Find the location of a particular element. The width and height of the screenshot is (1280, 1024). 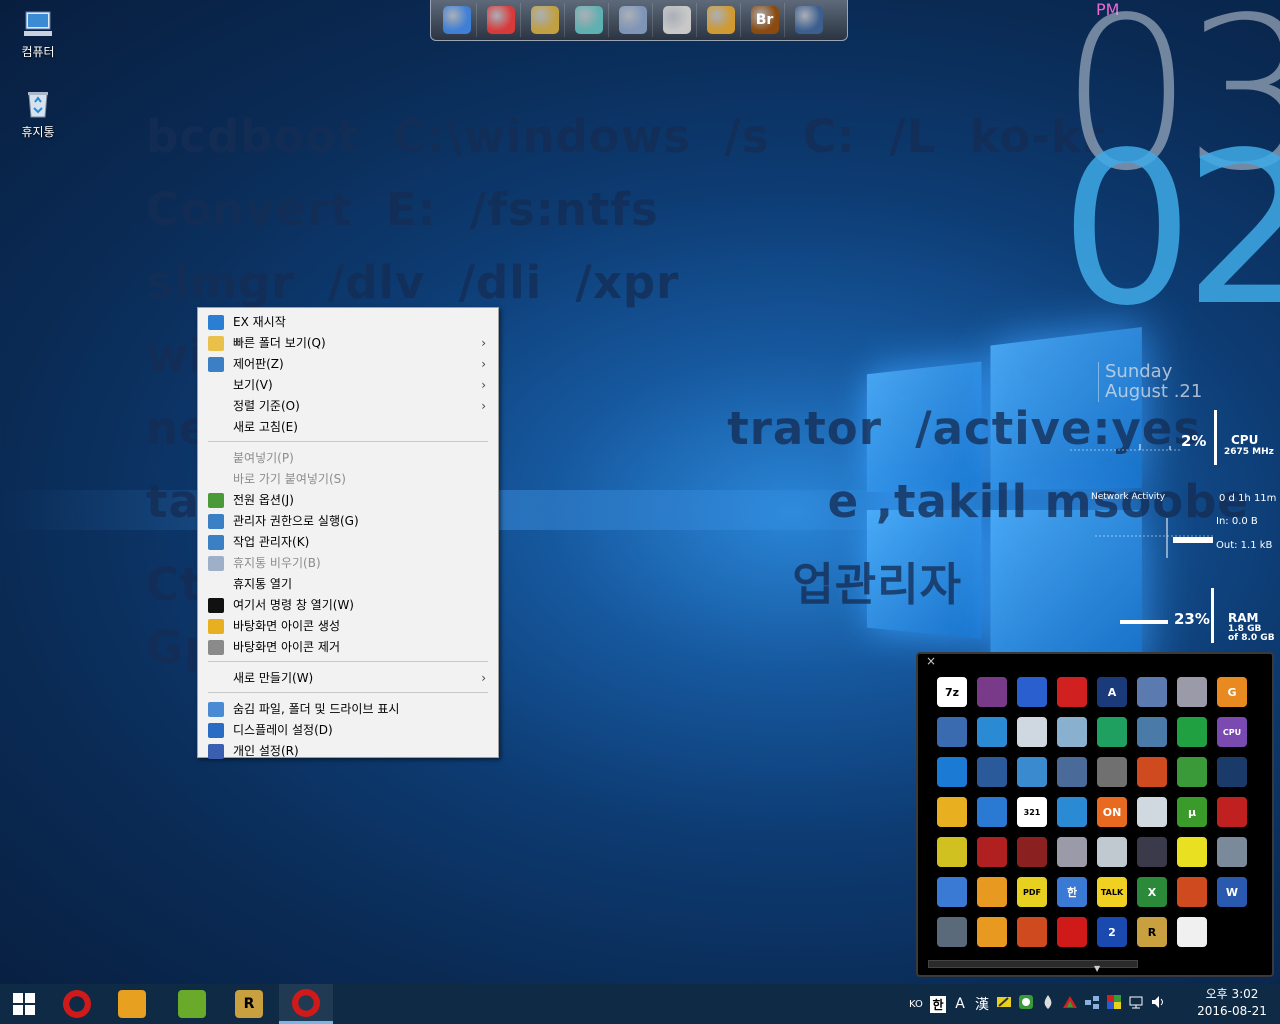

context-menu-item: 개인 설정(R) is located at coordinates (348, 751).